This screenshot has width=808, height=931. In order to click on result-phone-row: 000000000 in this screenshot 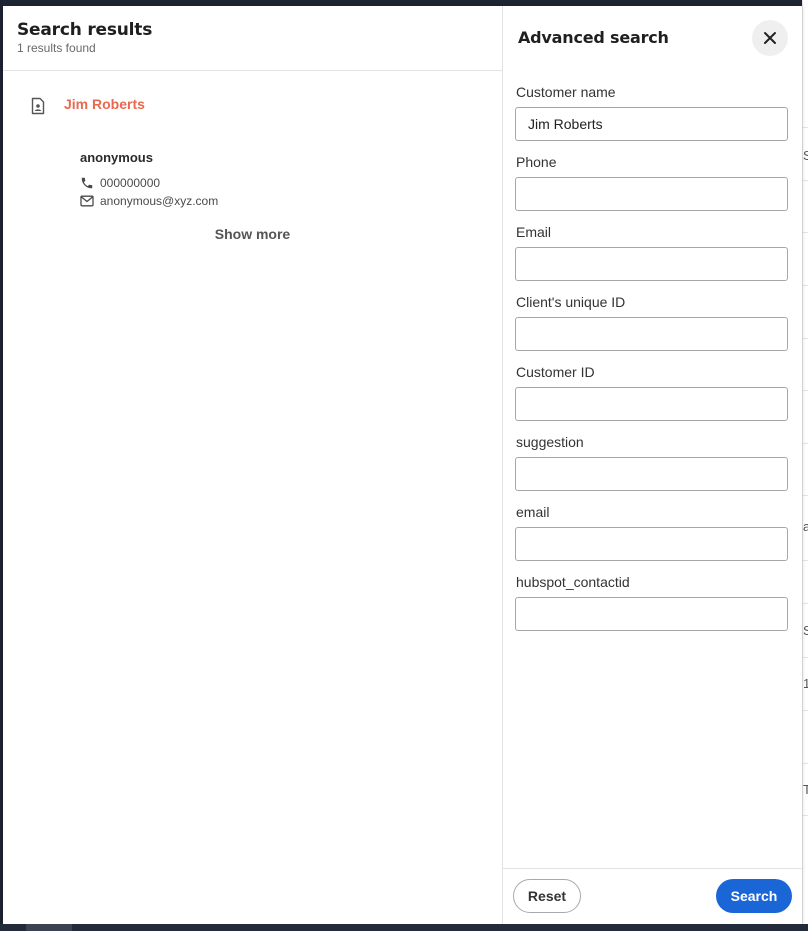, I will do `click(120, 183)`.